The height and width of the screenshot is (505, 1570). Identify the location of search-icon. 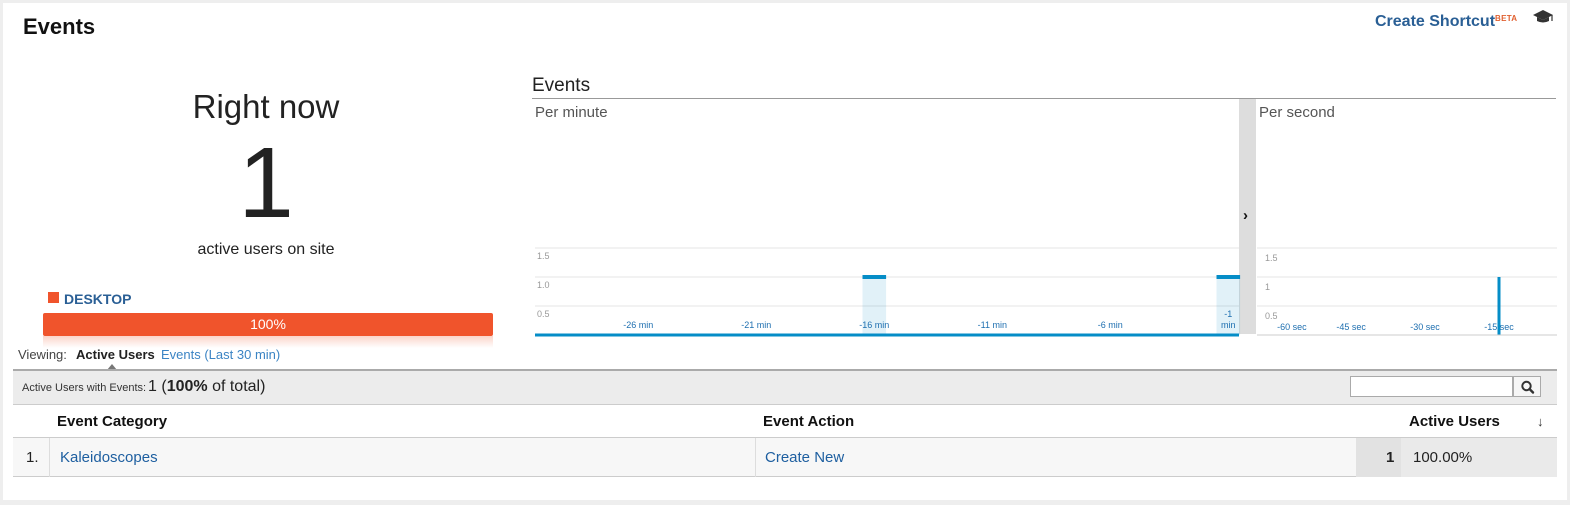
(1528, 387).